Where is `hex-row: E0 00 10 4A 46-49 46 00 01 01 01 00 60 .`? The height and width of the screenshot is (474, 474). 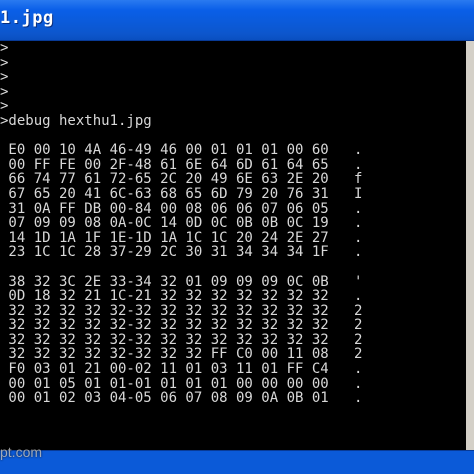 hex-row: E0 00 10 4A 46-49 46 00 01 01 01 00 60 . is located at coordinates (181, 150).